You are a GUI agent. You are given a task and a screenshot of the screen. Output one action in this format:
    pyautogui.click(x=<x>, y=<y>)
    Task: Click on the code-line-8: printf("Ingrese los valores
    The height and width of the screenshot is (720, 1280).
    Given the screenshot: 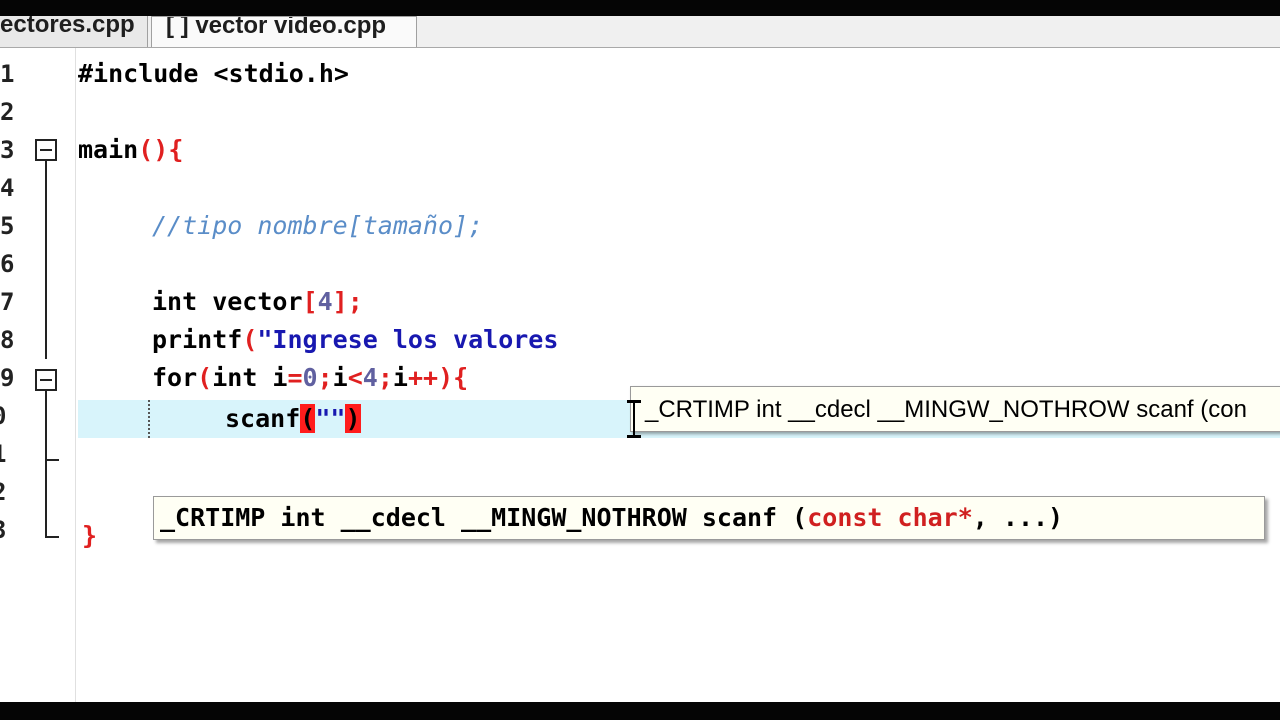 What is the action you would take?
    pyautogui.click(x=355, y=339)
    